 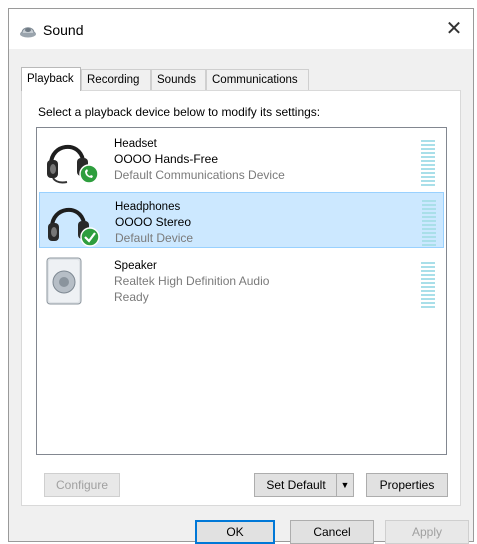 I want to click on set-default-button: Set Default ▼, so click(x=304, y=485).